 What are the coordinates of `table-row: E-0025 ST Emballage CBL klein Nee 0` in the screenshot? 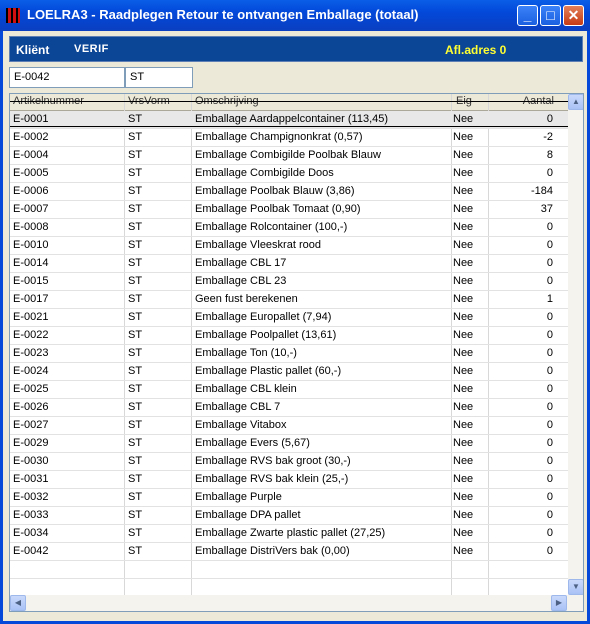 It's located at (289, 390).